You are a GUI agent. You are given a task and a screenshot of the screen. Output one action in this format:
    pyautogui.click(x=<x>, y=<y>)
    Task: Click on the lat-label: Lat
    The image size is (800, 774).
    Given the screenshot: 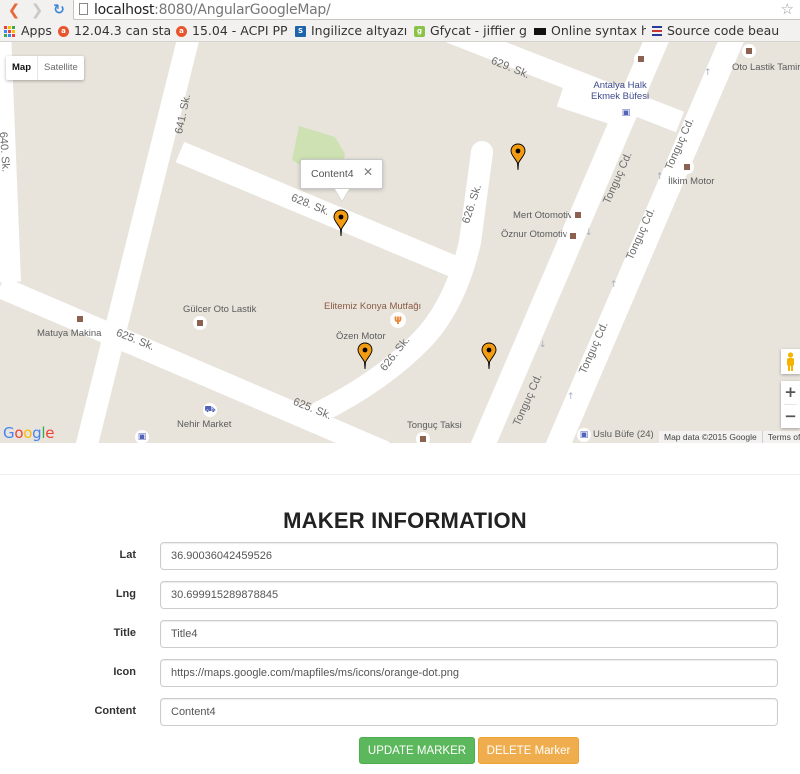 What is the action you would take?
    pyautogui.click(x=128, y=555)
    